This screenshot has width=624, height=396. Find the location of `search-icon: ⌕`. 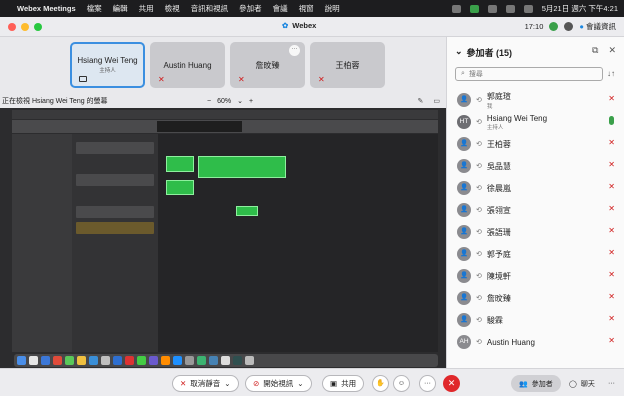

search-icon: ⌕ is located at coordinates (463, 73).